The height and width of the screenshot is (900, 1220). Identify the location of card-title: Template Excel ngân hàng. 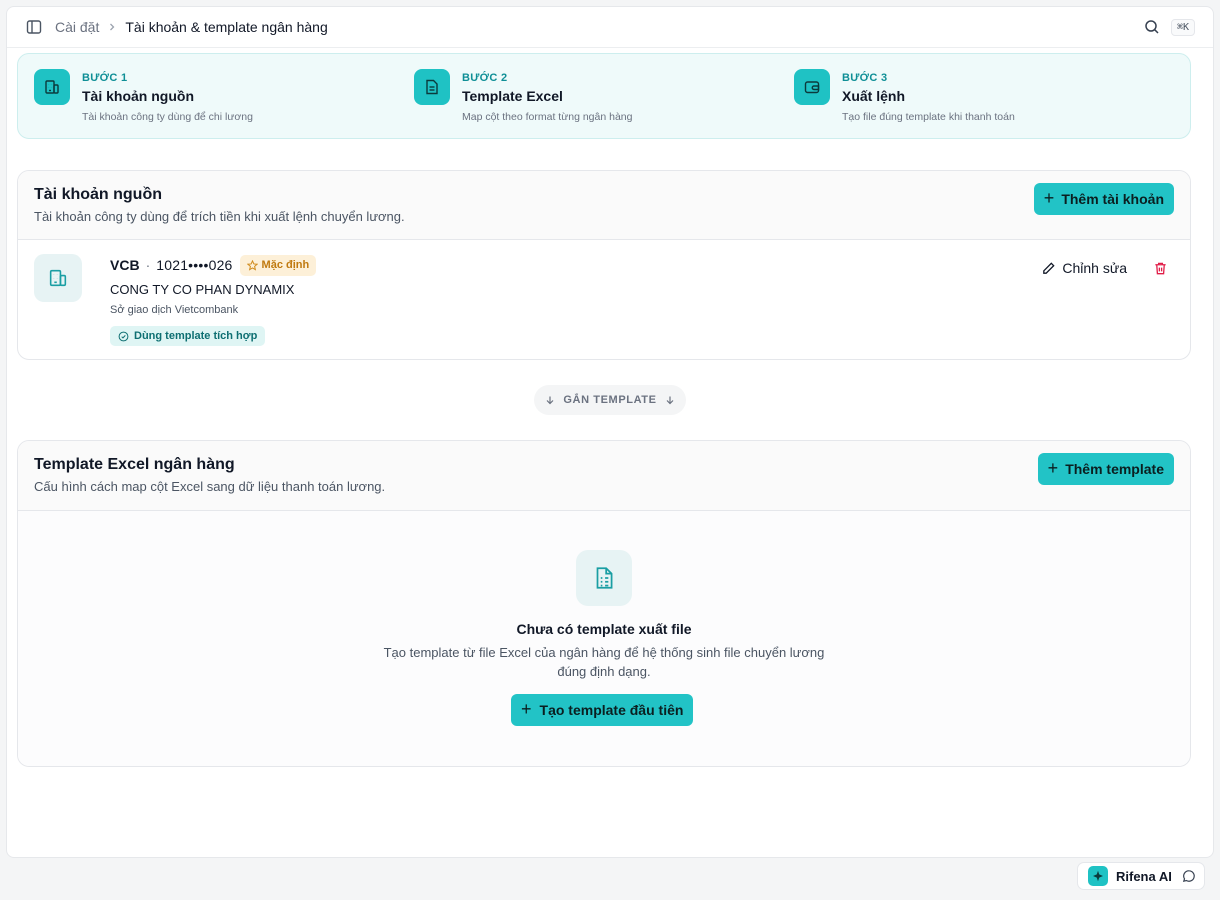
(134, 464).